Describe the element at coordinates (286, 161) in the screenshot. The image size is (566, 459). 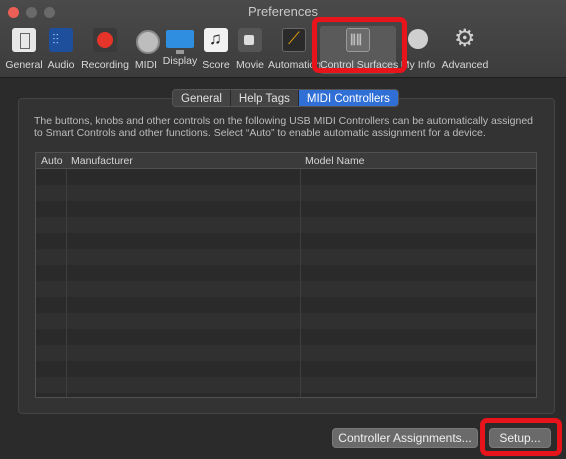
I see `table-header: Auto Manufacturer Model Name` at that location.